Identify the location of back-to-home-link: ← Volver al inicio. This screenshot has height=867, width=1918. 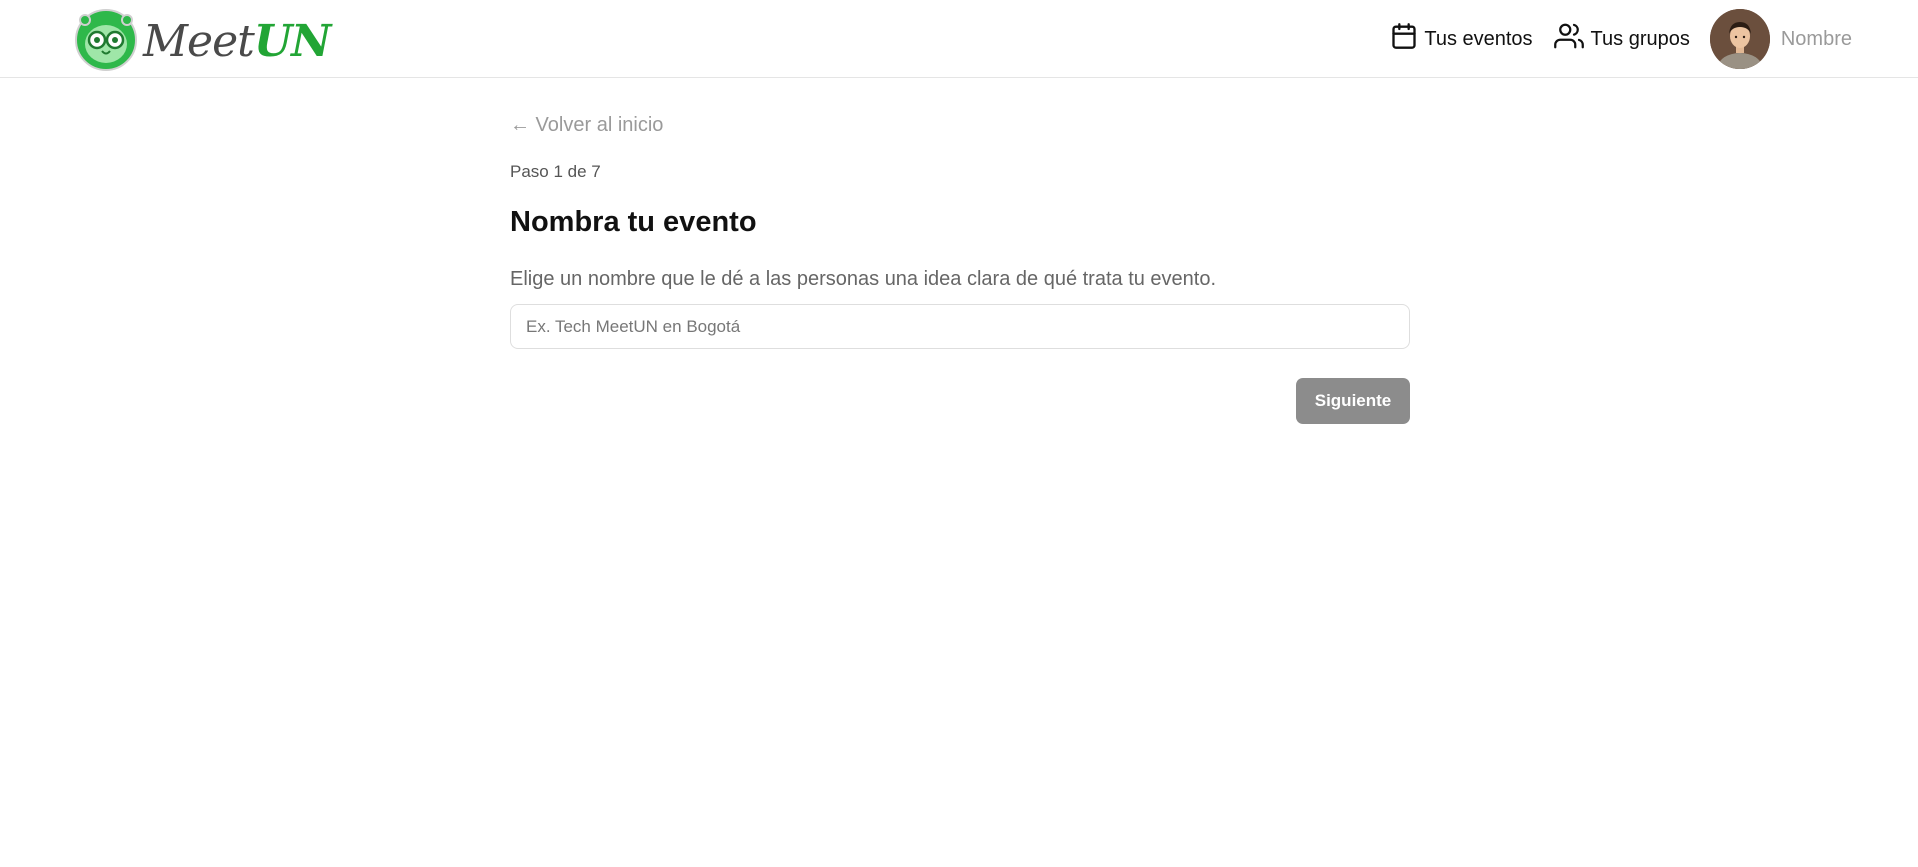
(586, 125).